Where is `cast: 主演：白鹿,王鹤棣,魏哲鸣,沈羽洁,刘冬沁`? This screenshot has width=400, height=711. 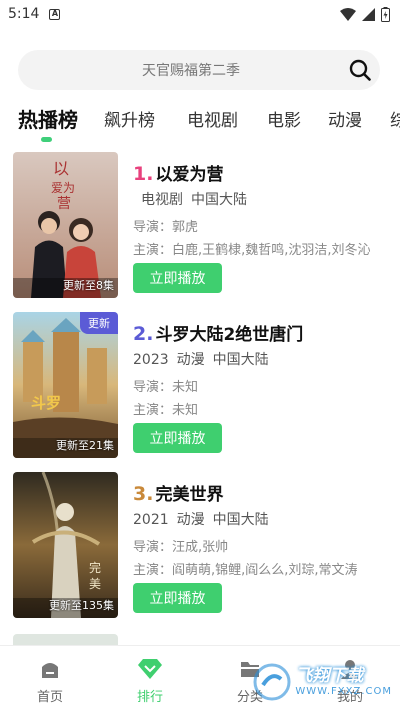 cast: 主演：白鹿,王鹤棣,魏哲鸣,沈羽洁,刘冬沁 is located at coordinates (252, 250).